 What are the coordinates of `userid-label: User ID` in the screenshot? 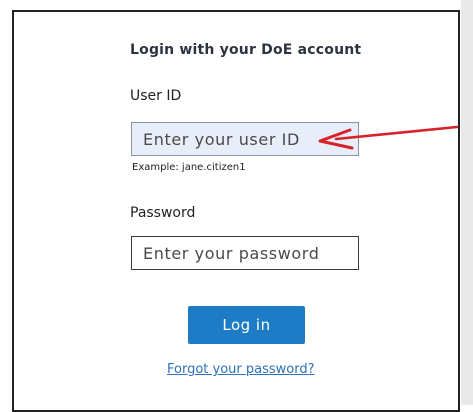 It's located at (156, 96).